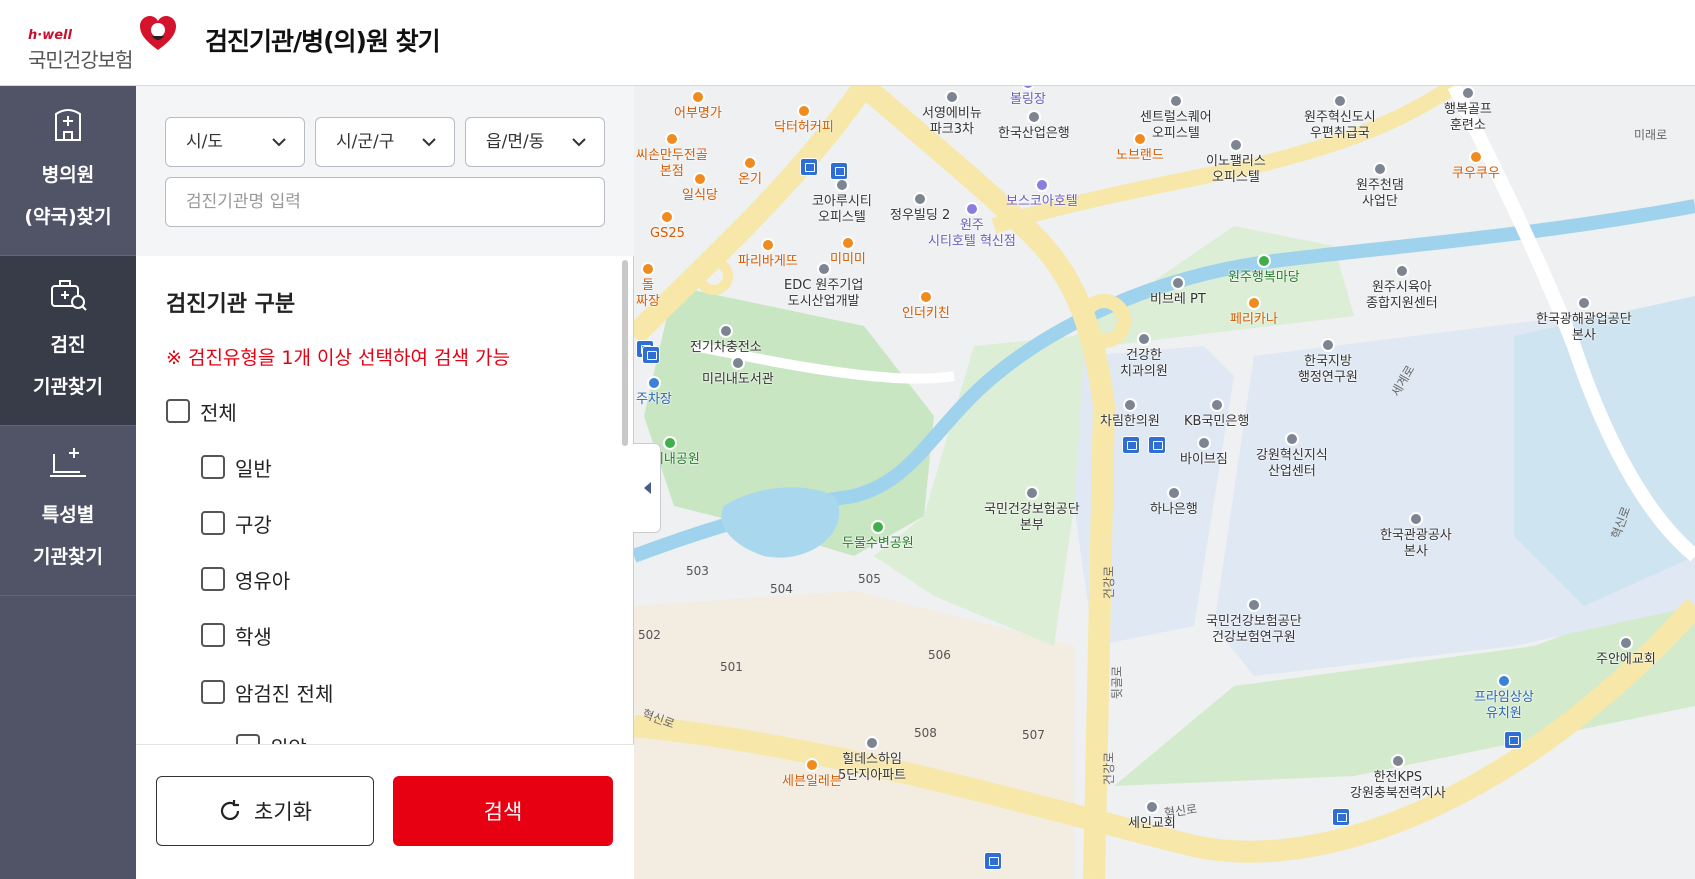 Image resolution: width=1695 pixels, height=879 pixels. Describe the element at coordinates (671, 139) in the screenshot. I see `restaurant-icon` at that location.